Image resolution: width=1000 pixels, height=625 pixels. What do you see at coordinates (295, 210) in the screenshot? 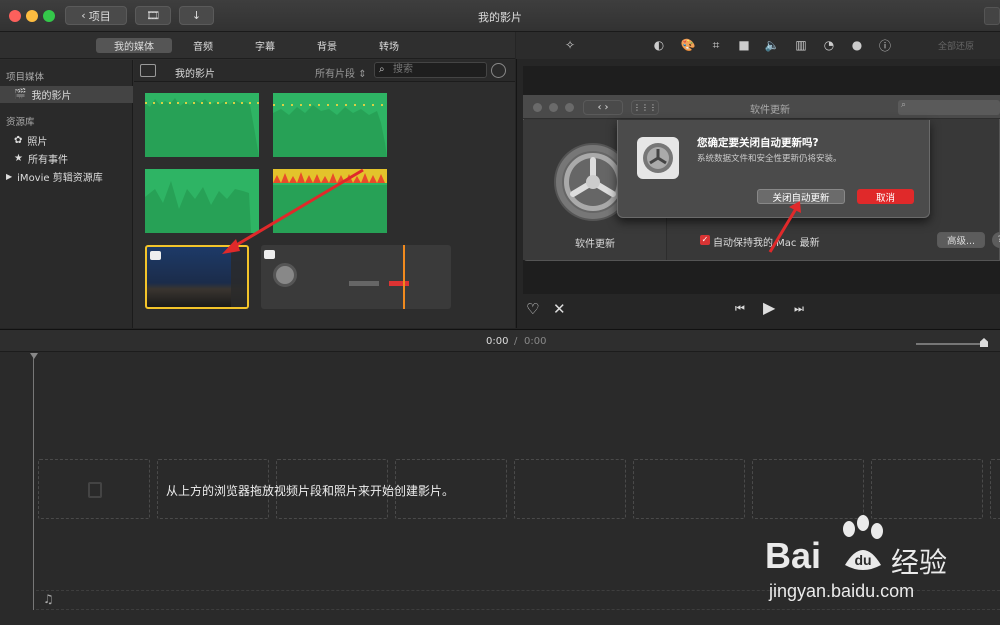
I see `red-arrow-to-clip` at bounding box center [295, 210].